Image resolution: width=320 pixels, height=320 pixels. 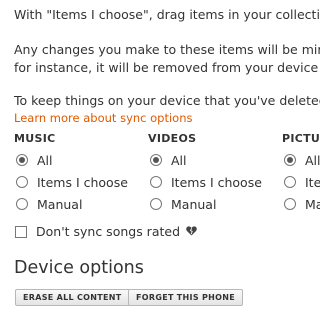 I want to click on videos-option-all: All, so click(x=205, y=160).